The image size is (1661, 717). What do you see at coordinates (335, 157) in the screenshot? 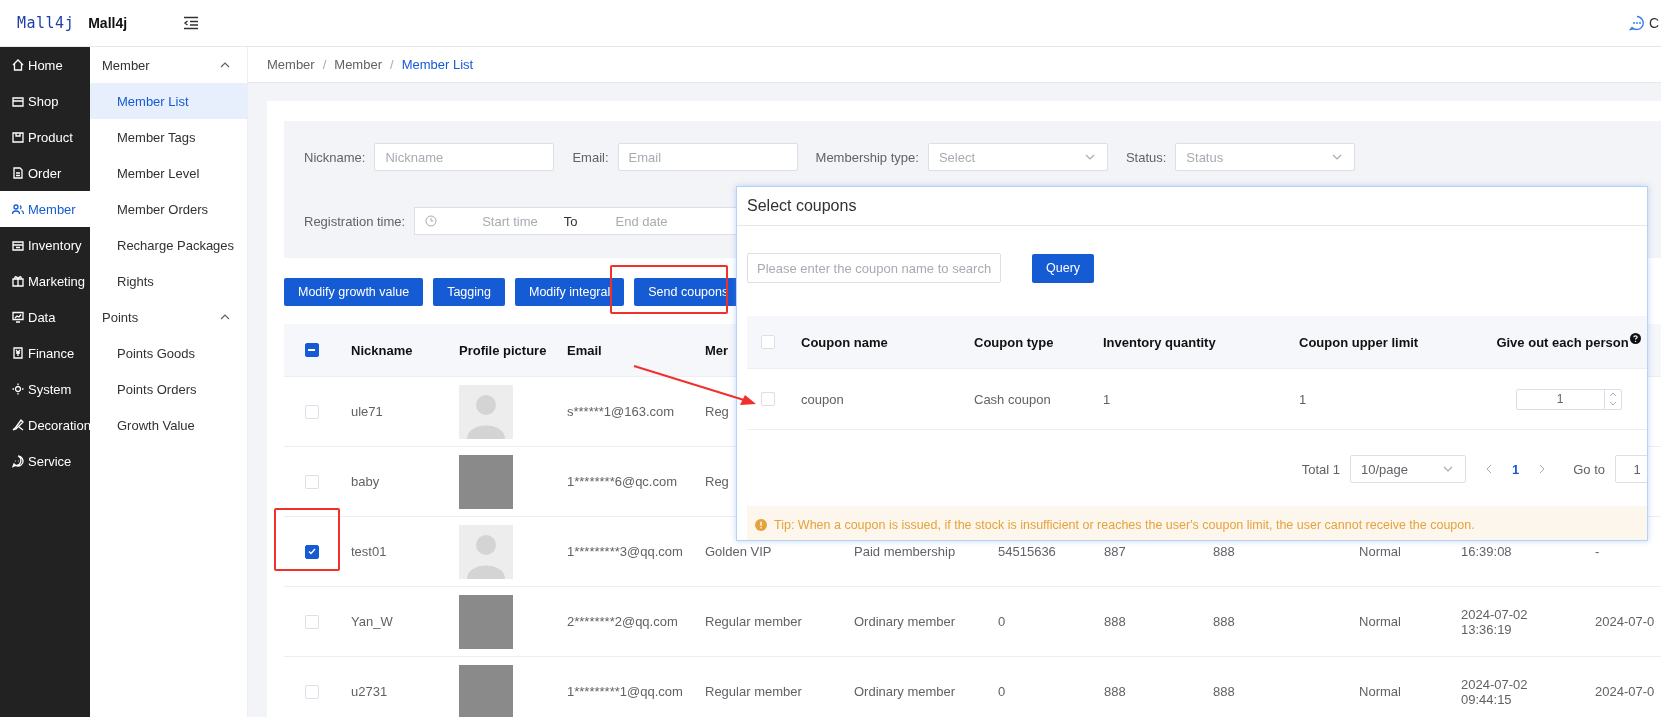
I see `filter-label: Nickname:` at bounding box center [335, 157].